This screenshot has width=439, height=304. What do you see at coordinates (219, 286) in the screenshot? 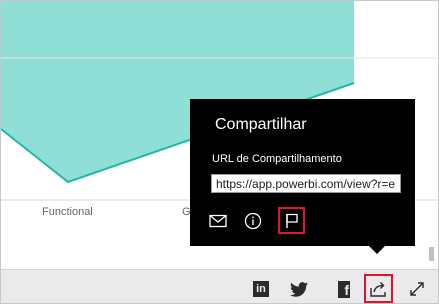
I see `bottom-toolbar: in f` at bounding box center [219, 286].